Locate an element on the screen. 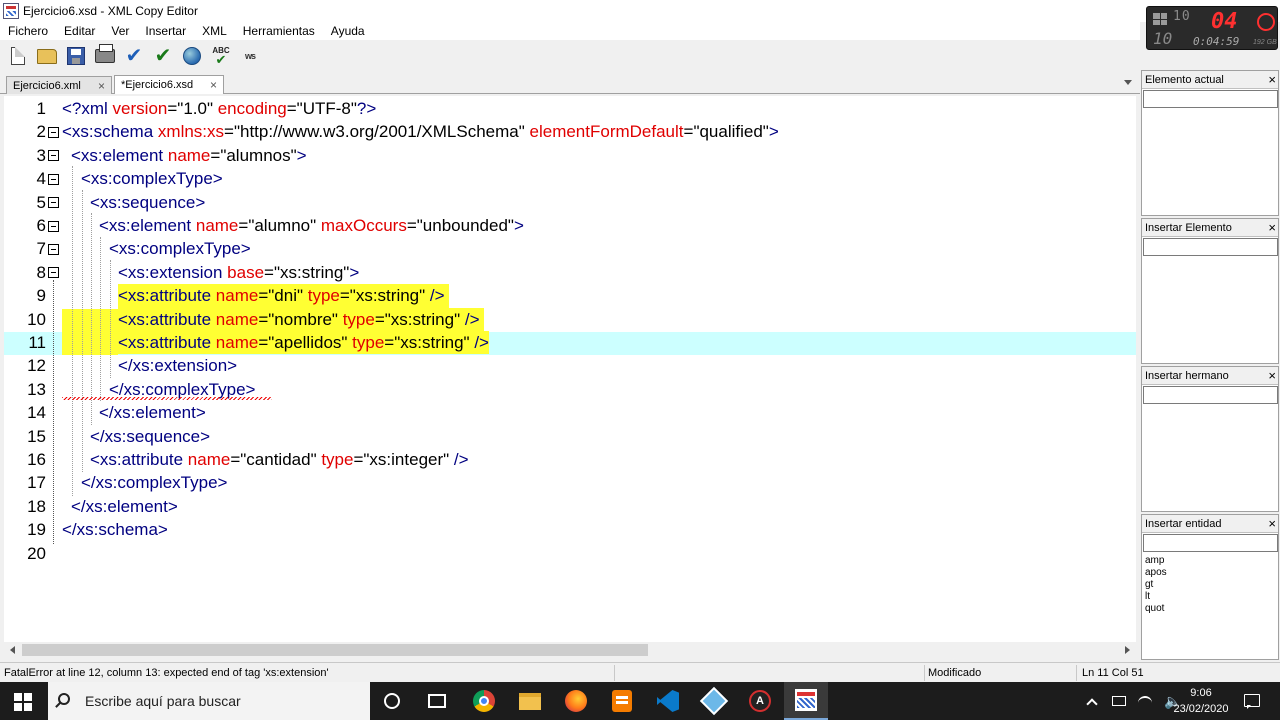 Image resolution: width=1280 pixels, height=720 pixels. list-item: apos is located at coordinates (1210, 573).